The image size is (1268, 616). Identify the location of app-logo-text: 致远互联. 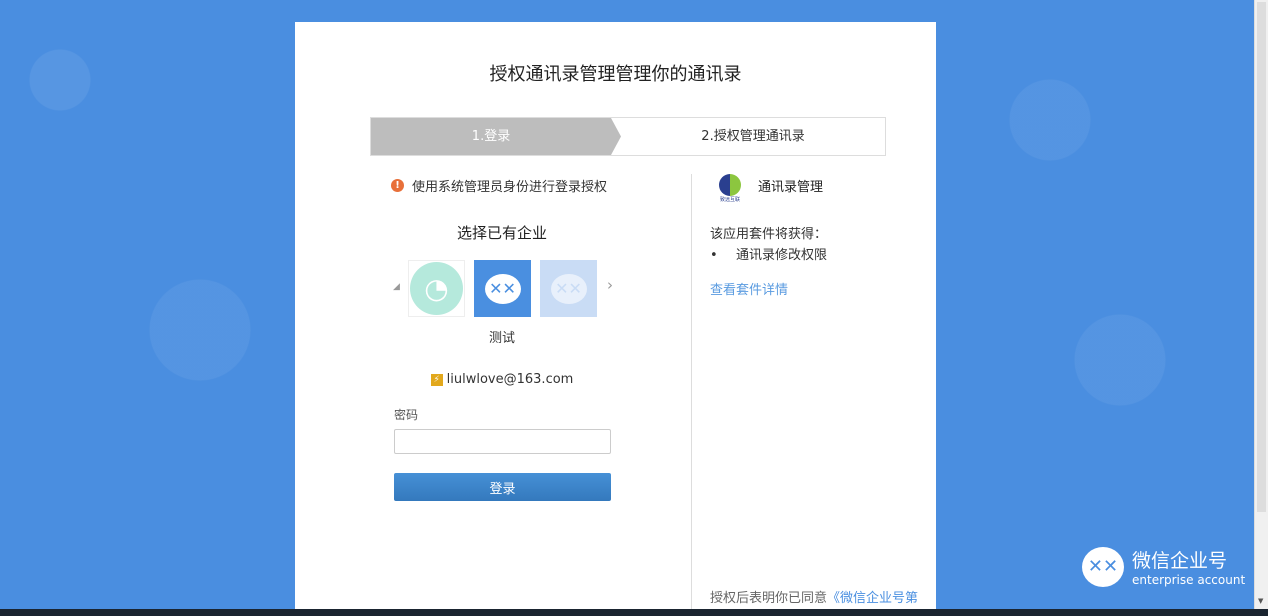
(729, 200).